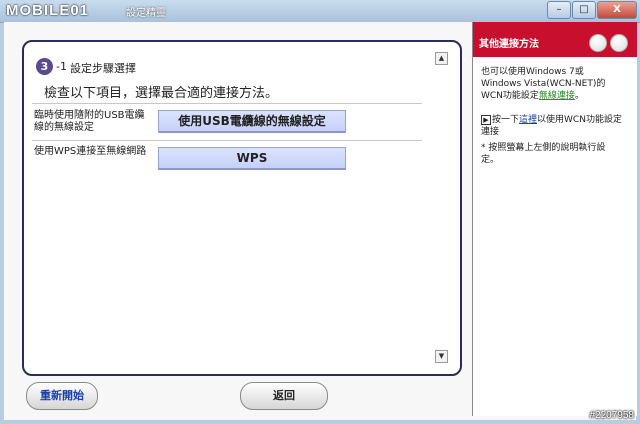 The height and width of the screenshot is (424, 640). What do you see at coordinates (617, 10) in the screenshot?
I see `close-button: X` at bounding box center [617, 10].